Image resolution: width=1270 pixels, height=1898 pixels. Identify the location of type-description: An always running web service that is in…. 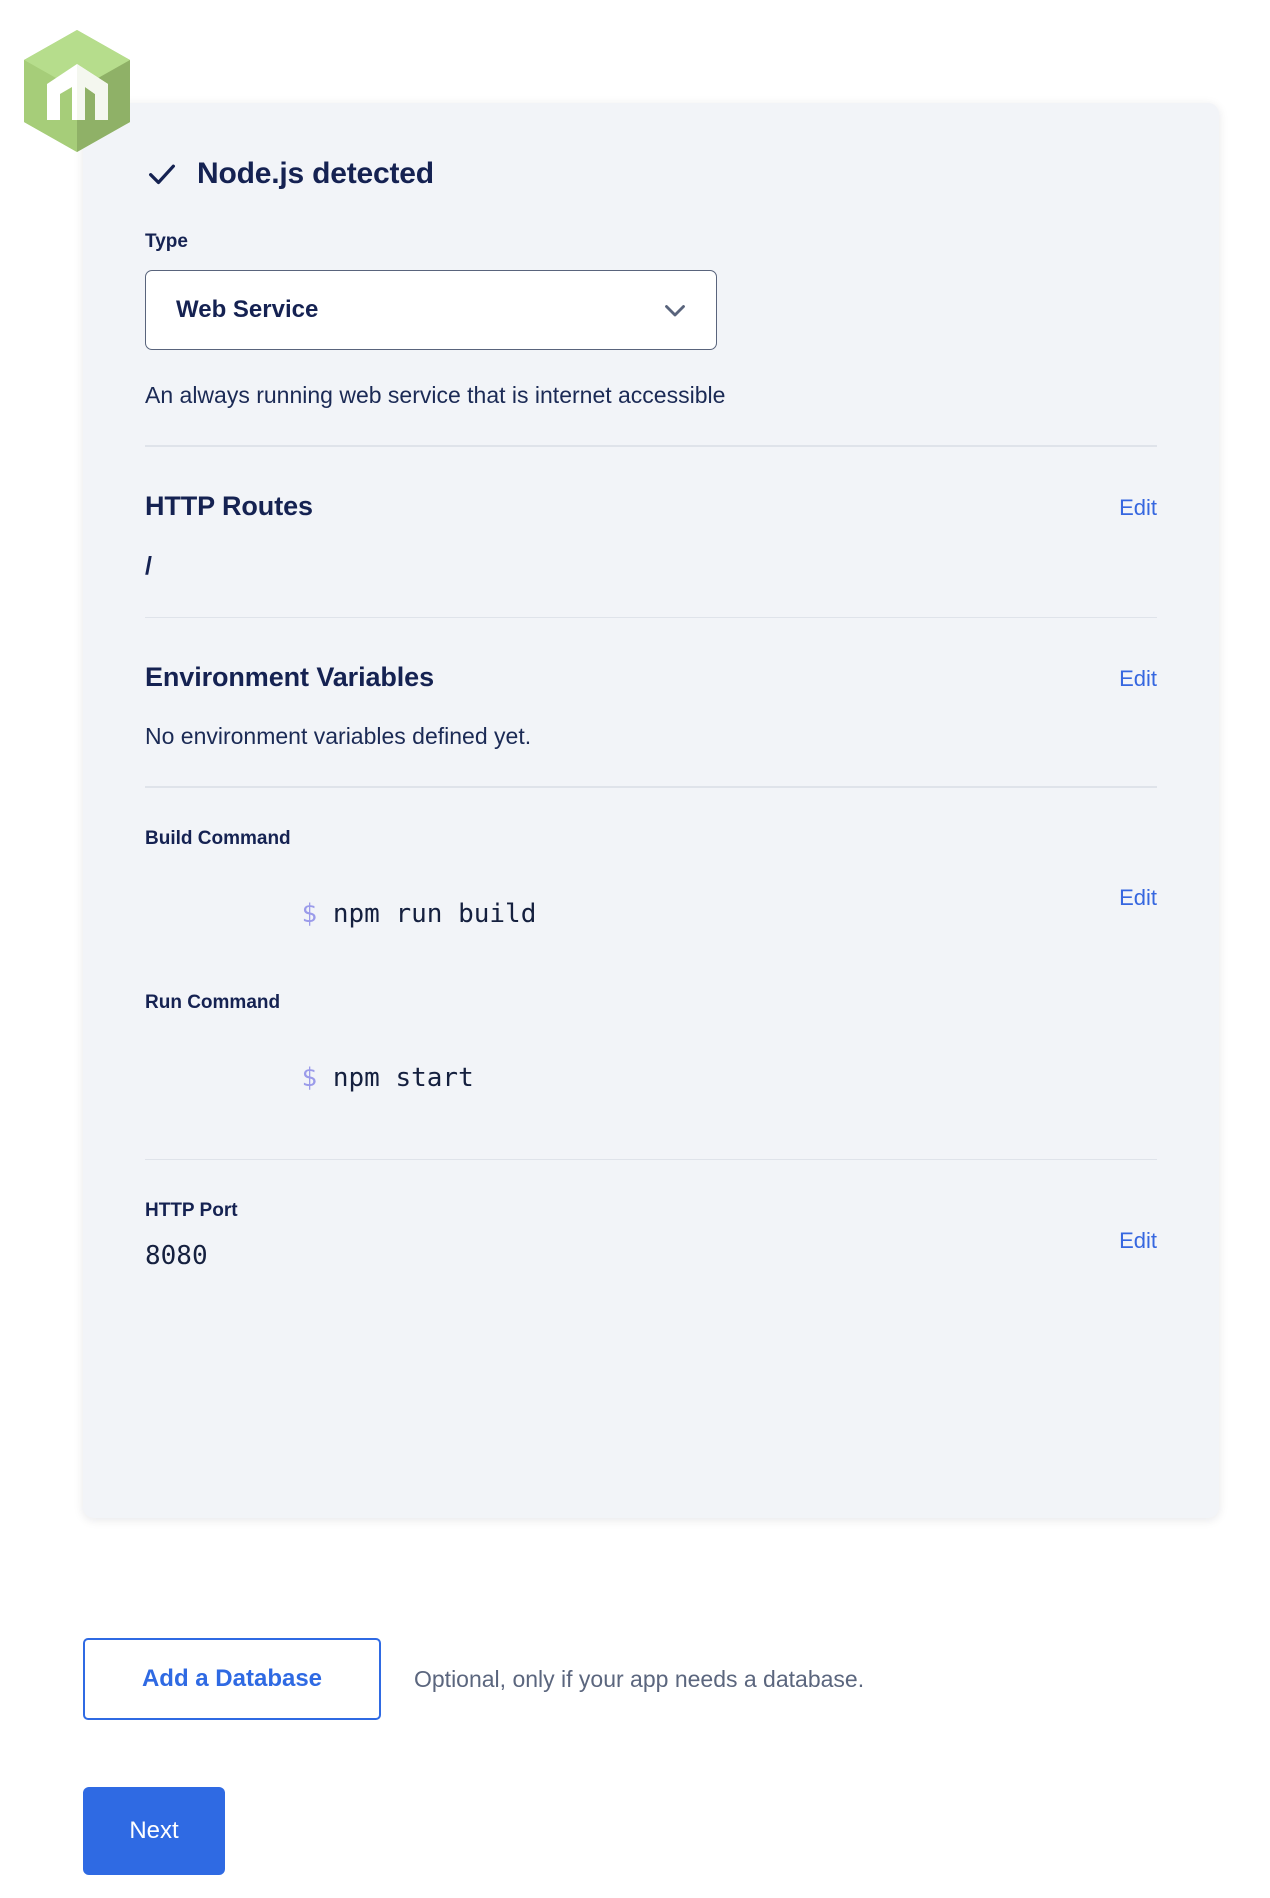
(435, 395).